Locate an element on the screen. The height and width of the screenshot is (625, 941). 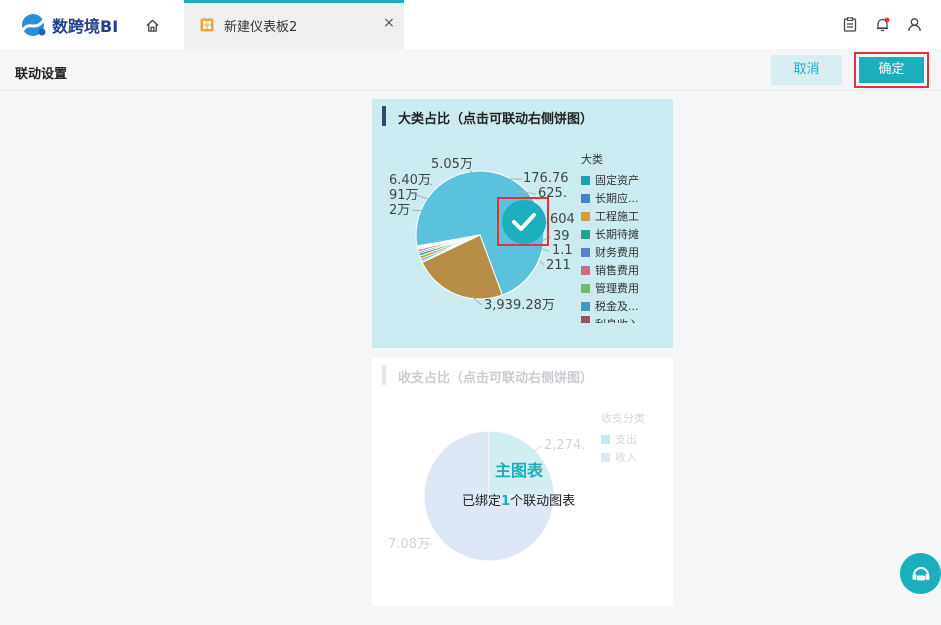
legend-item: 财务费用 is located at coordinates (610, 252).